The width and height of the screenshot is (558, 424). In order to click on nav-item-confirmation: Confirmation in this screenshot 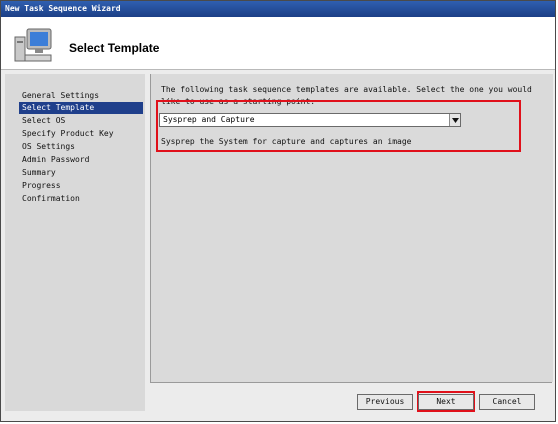, I will do `click(81, 199)`.